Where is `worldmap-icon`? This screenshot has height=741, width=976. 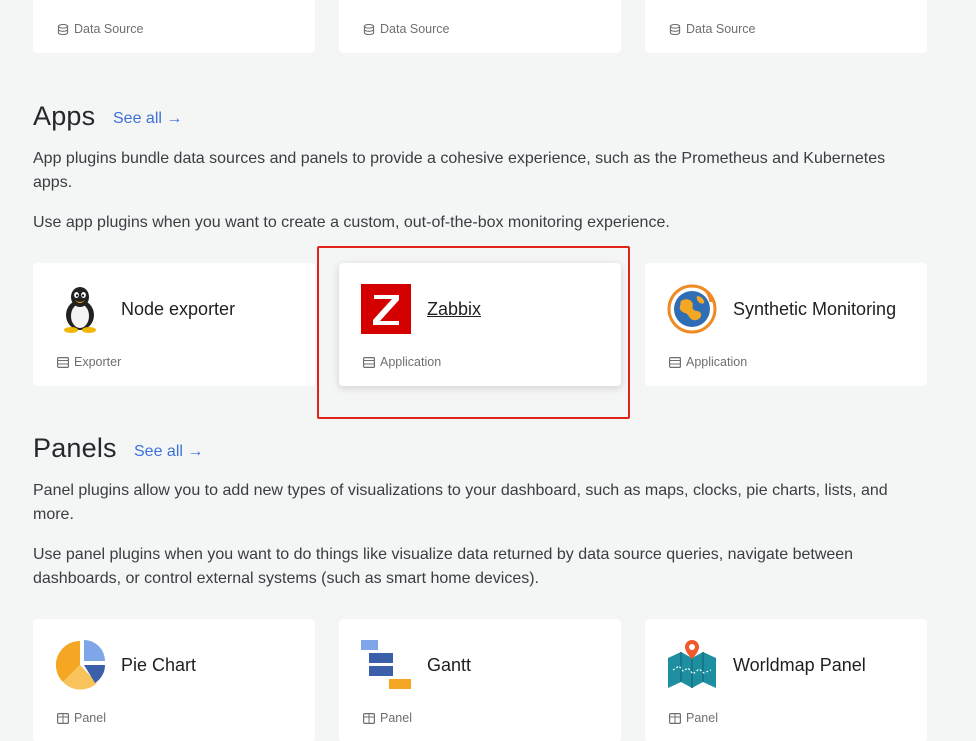 worldmap-icon is located at coordinates (692, 665).